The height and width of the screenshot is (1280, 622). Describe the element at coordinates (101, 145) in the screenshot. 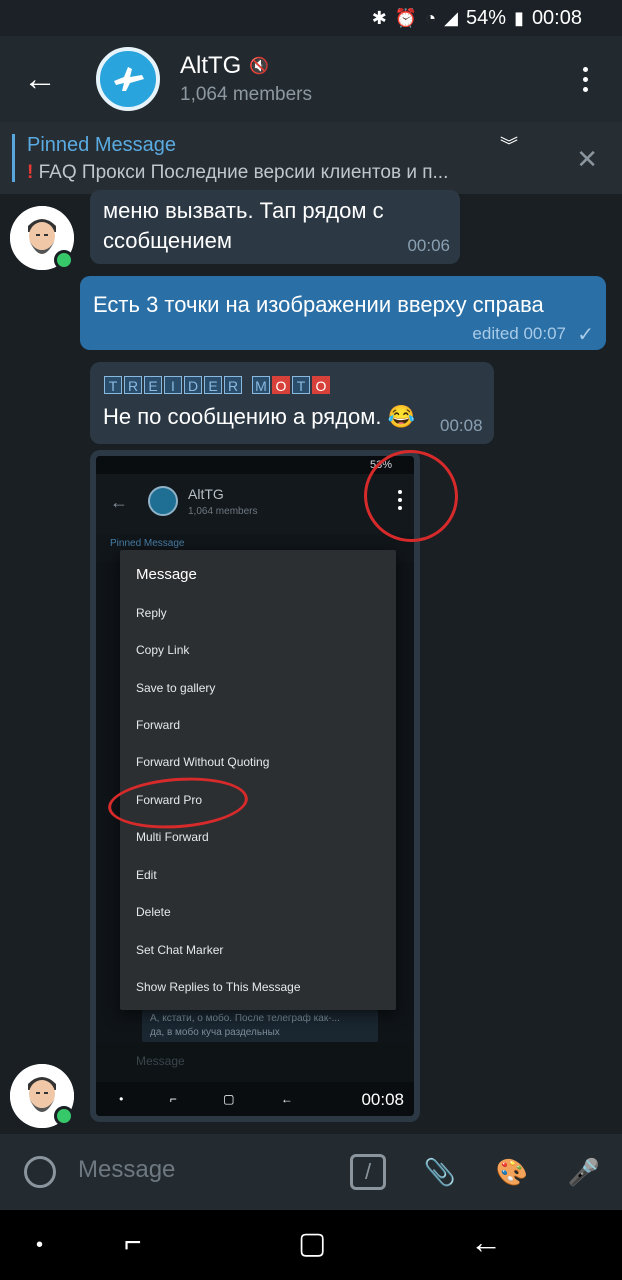

I see `pinned-label: Pinned Message` at that location.